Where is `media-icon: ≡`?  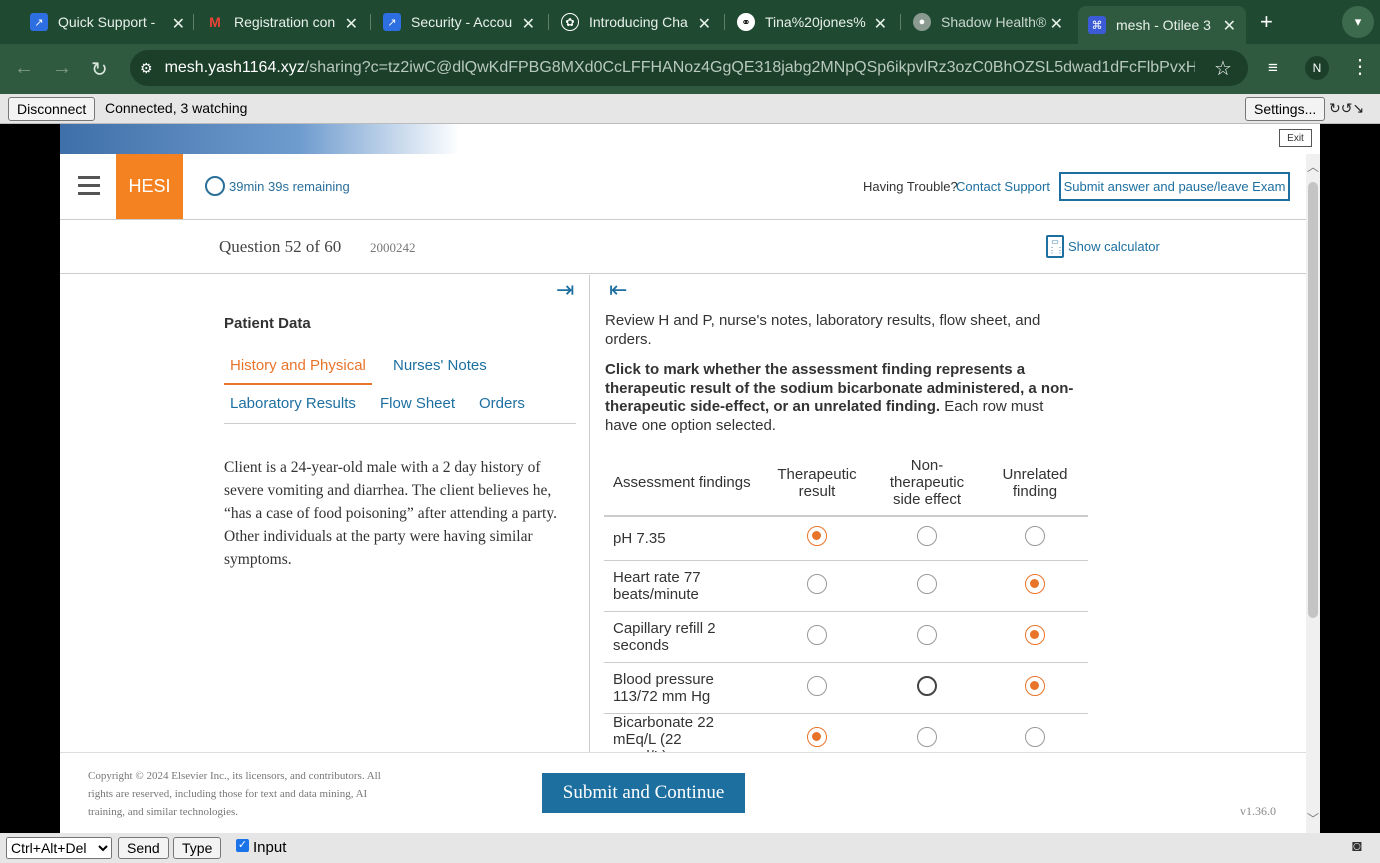 media-icon: ≡ is located at coordinates (1273, 68).